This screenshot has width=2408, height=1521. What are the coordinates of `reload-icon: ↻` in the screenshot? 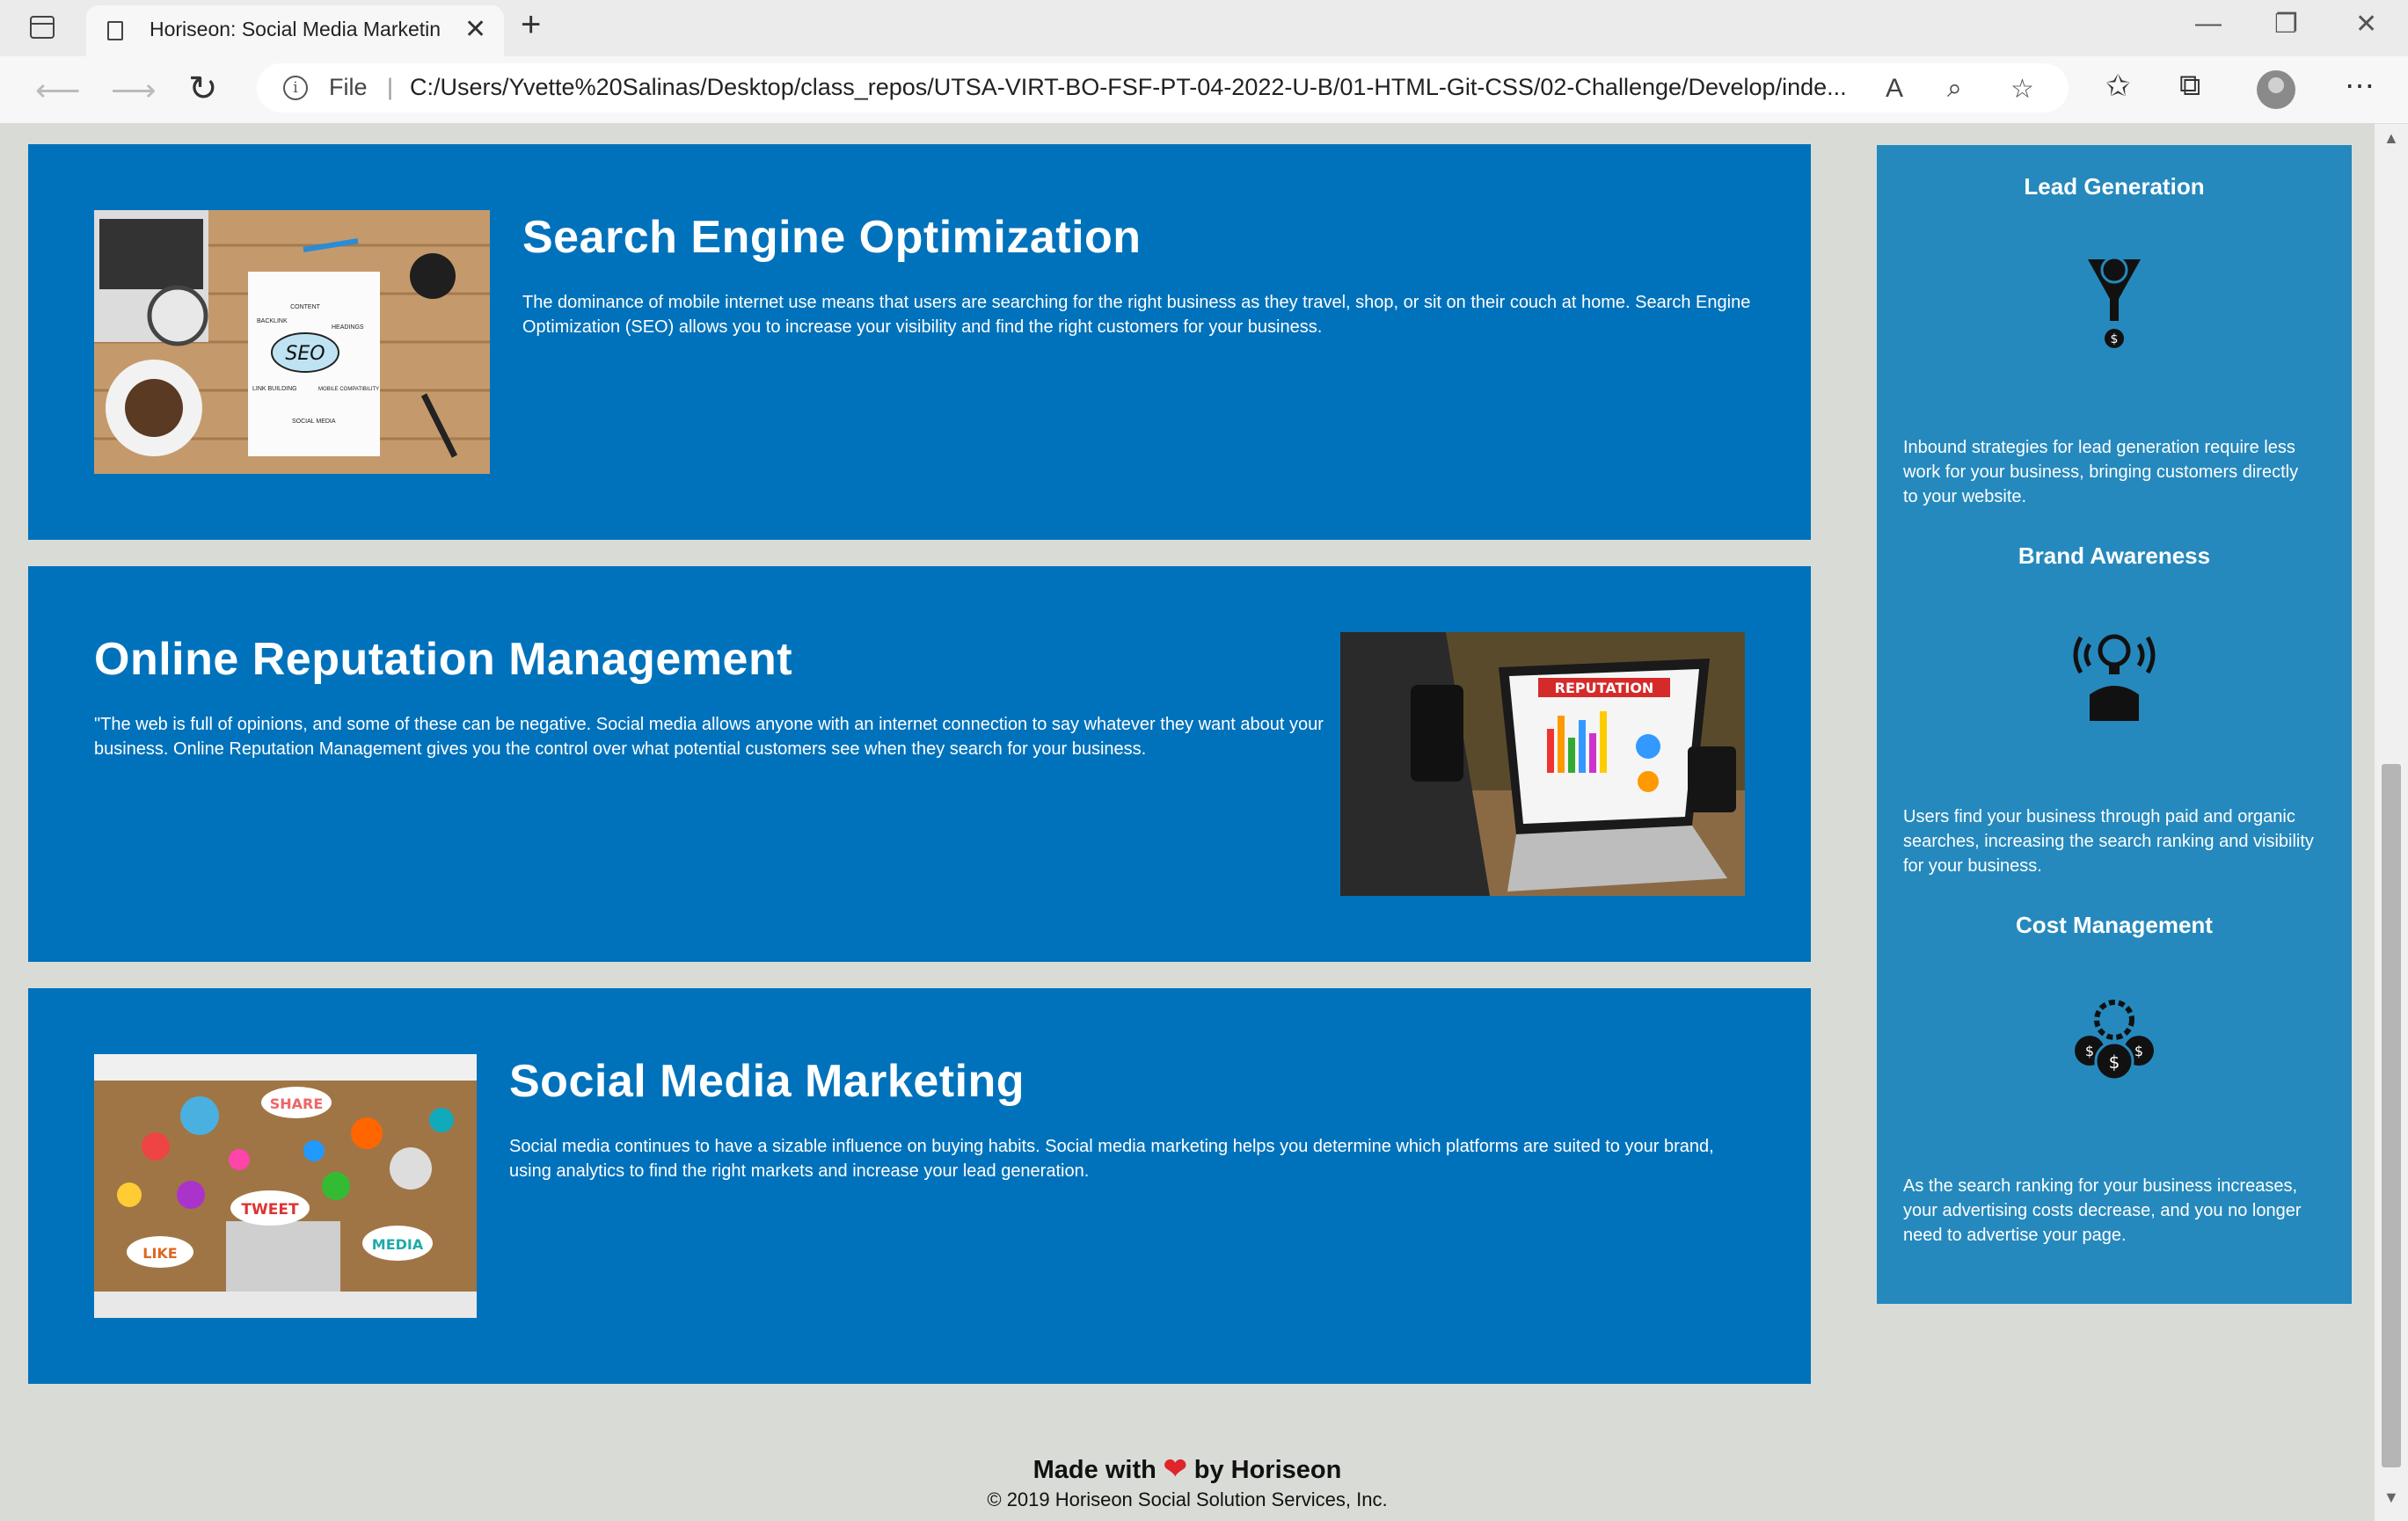 It's located at (203, 89).